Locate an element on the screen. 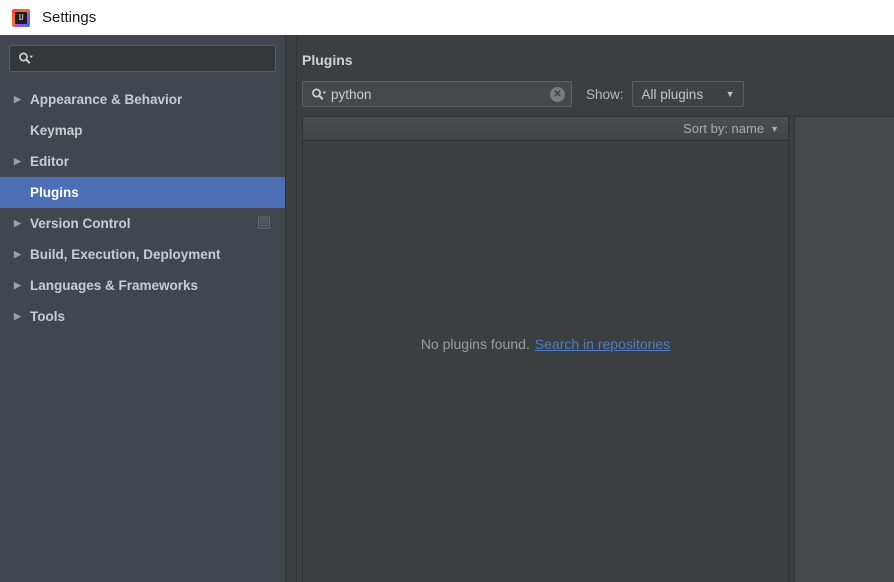 This screenshot has width=894, height=582. plugin-detail-panel is located at coordinates (844, 349).